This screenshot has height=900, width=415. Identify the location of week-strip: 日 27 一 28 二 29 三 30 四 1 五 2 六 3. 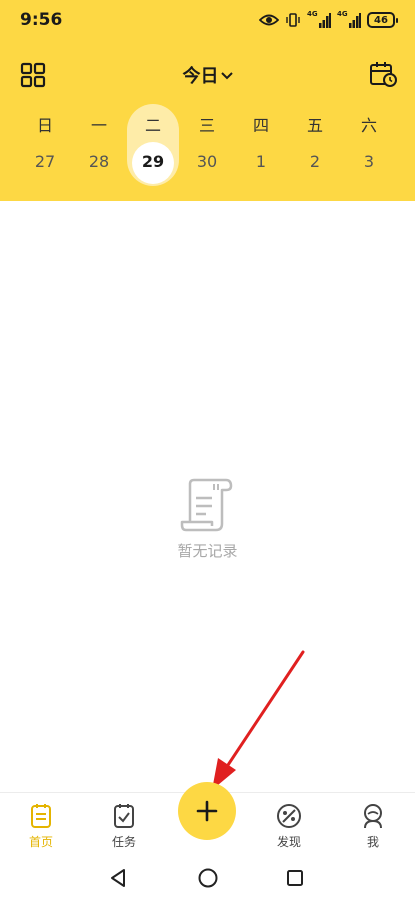
(207, 145).